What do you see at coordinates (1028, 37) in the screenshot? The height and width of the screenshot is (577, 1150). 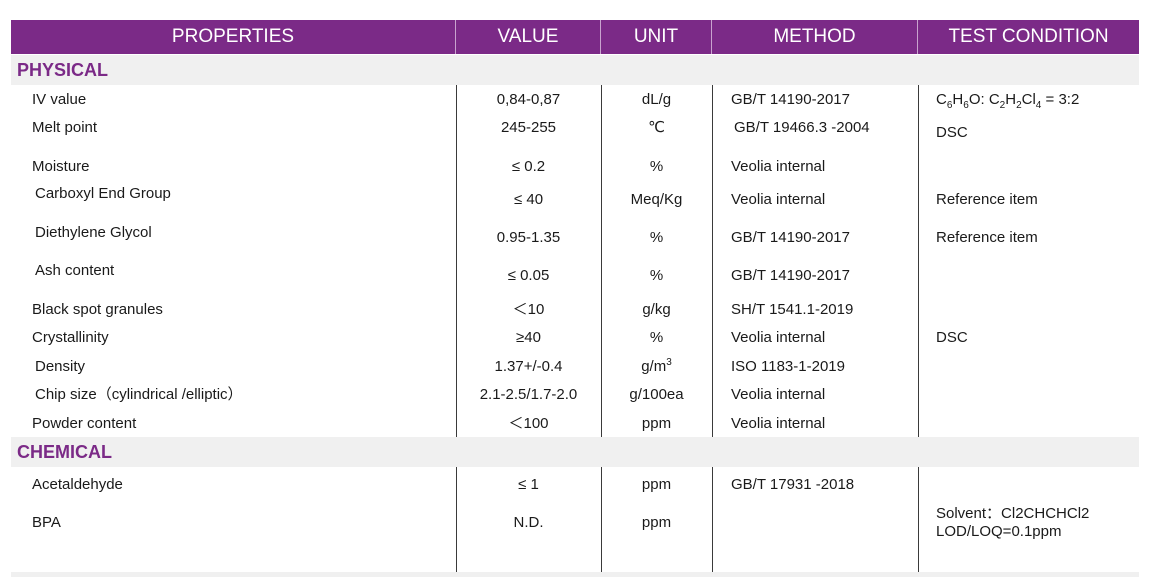 I see `header-test-condition: TEST CONDITION` at bounding box center [1028, 37].